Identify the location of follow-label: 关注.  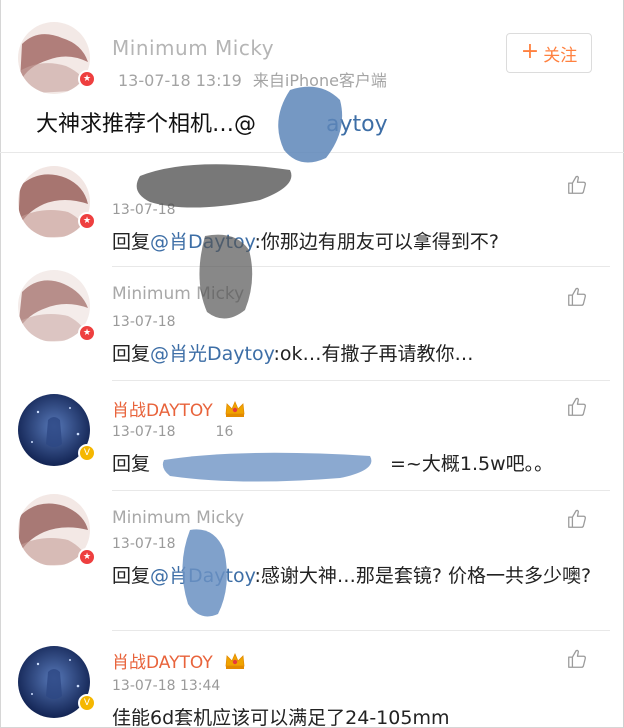
(560, 55).